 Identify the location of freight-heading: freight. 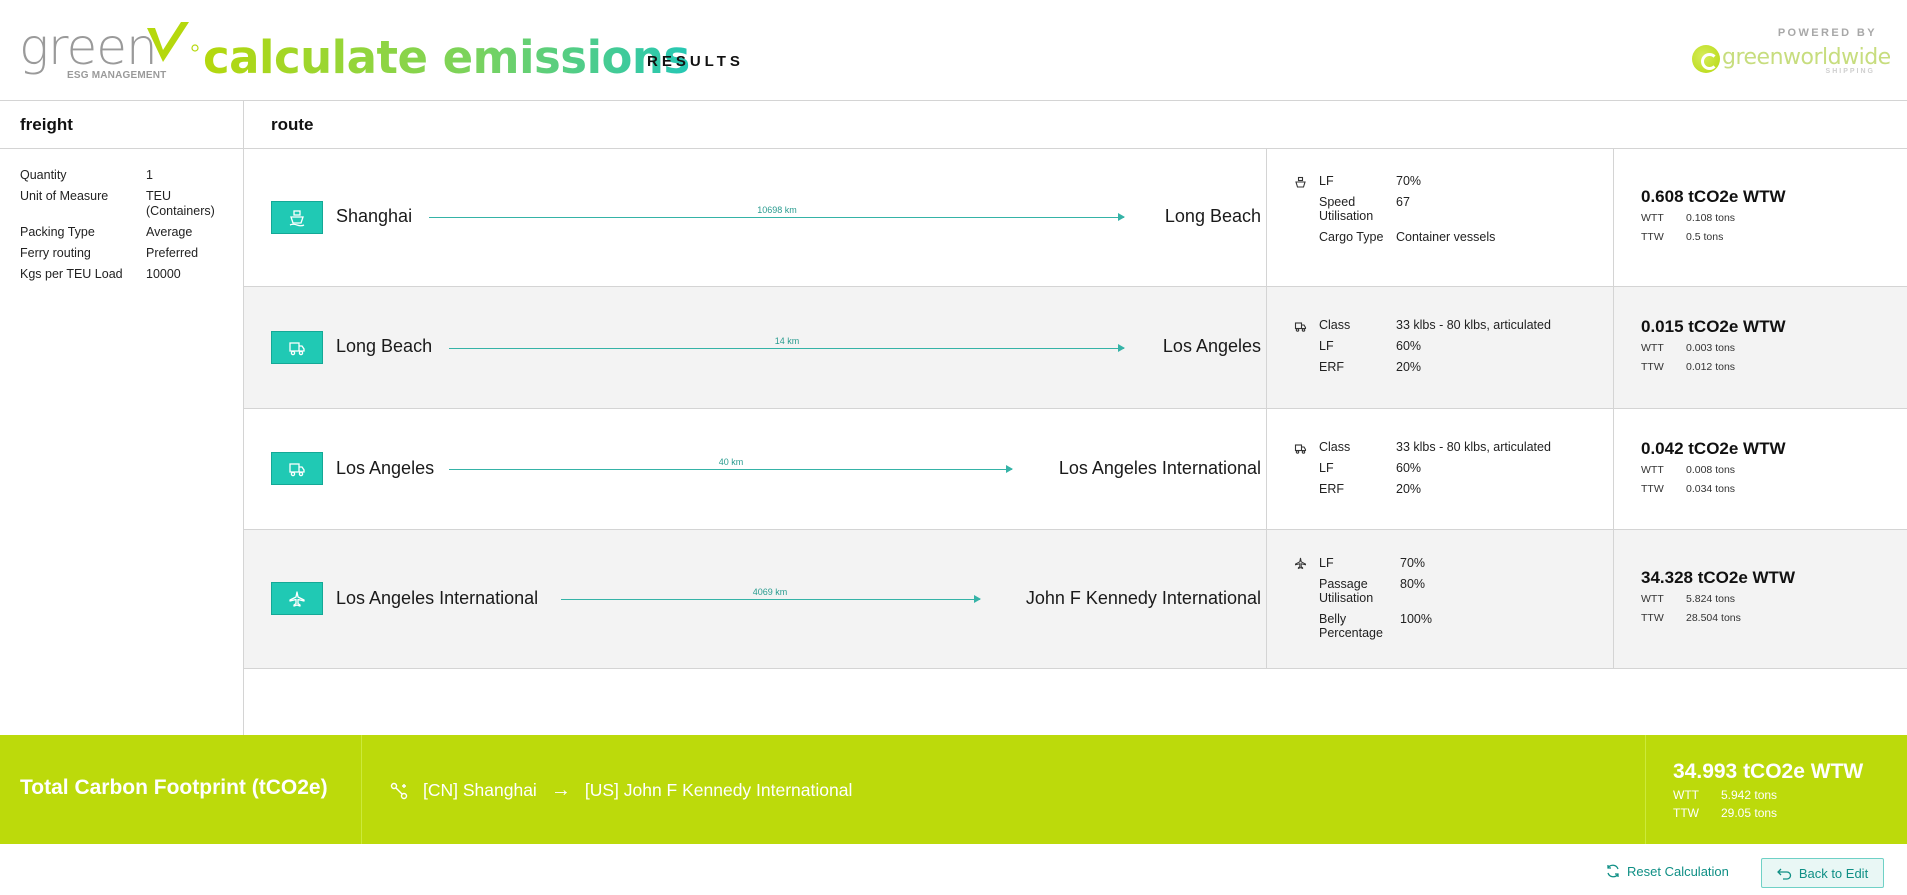
(46, 124).